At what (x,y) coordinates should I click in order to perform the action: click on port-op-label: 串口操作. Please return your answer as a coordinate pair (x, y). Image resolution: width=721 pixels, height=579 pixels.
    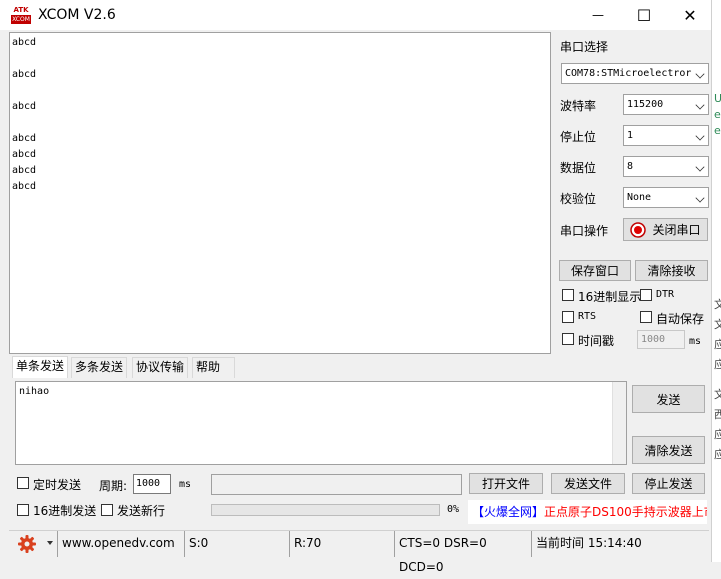
    Looking at the image, I should click on (584, 231).